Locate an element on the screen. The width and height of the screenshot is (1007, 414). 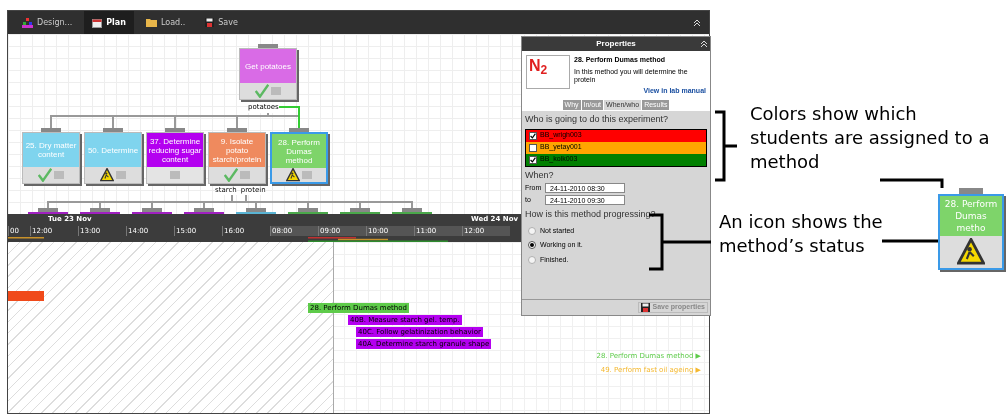
method-node: 37. Determine reducing sugar content is located at coordinates (175, 158).